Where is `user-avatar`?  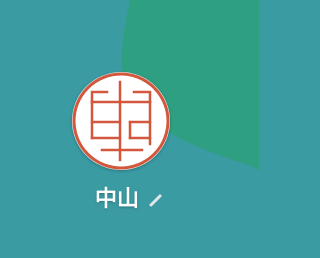 user-avatar is located at coordinates (121, 121).